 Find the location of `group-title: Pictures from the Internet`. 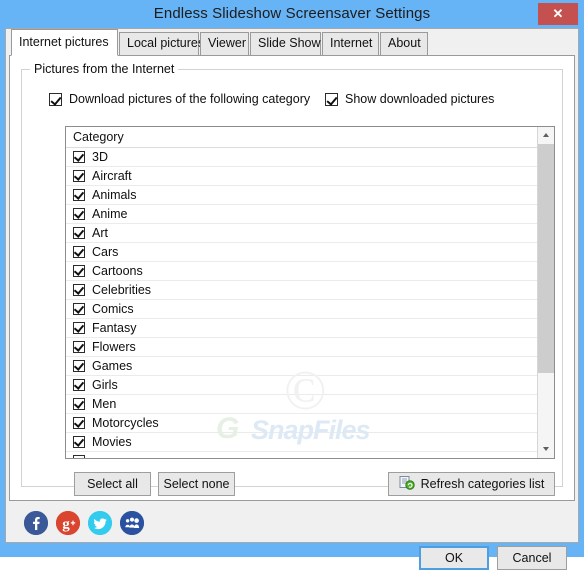

group-title: Pictures from the Internet is located at coordinates (104, 69).